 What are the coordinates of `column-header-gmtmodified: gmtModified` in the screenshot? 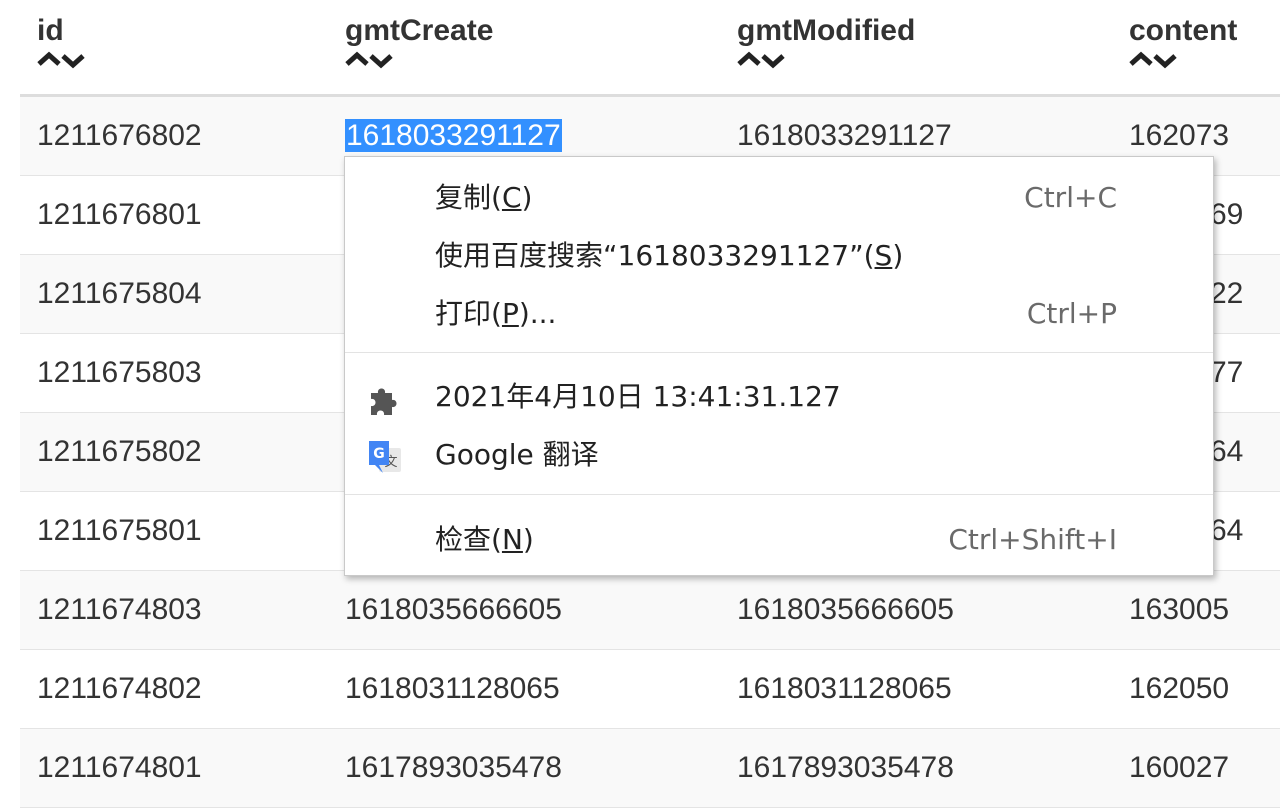 It's located at (826, 42).